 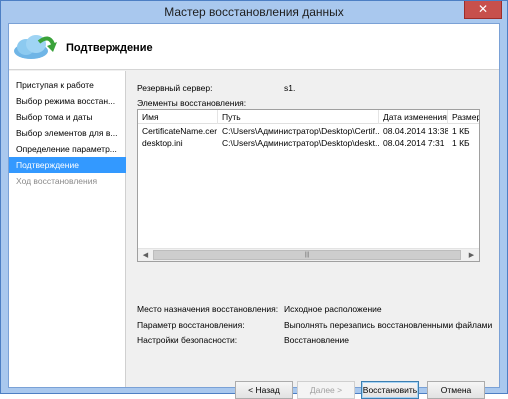 I want to click on restore-option-label: Параметр восстановления:, so click(x=191, y=325).